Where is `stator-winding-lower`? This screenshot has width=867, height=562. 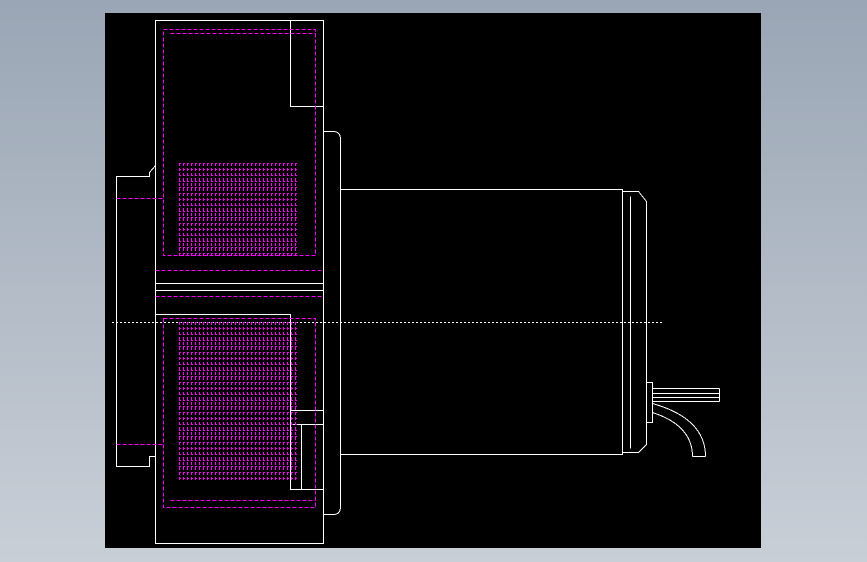
stator-winding-lower is located at coordinates (238, 402).